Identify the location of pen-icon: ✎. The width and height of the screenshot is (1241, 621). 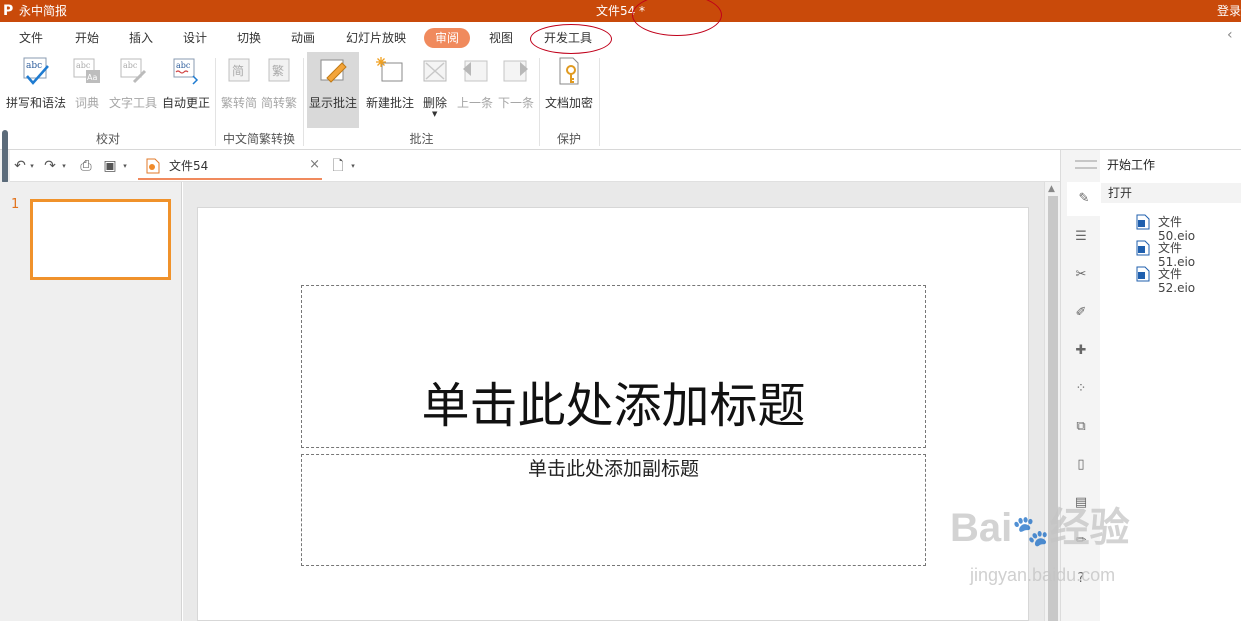
(1084, 199).